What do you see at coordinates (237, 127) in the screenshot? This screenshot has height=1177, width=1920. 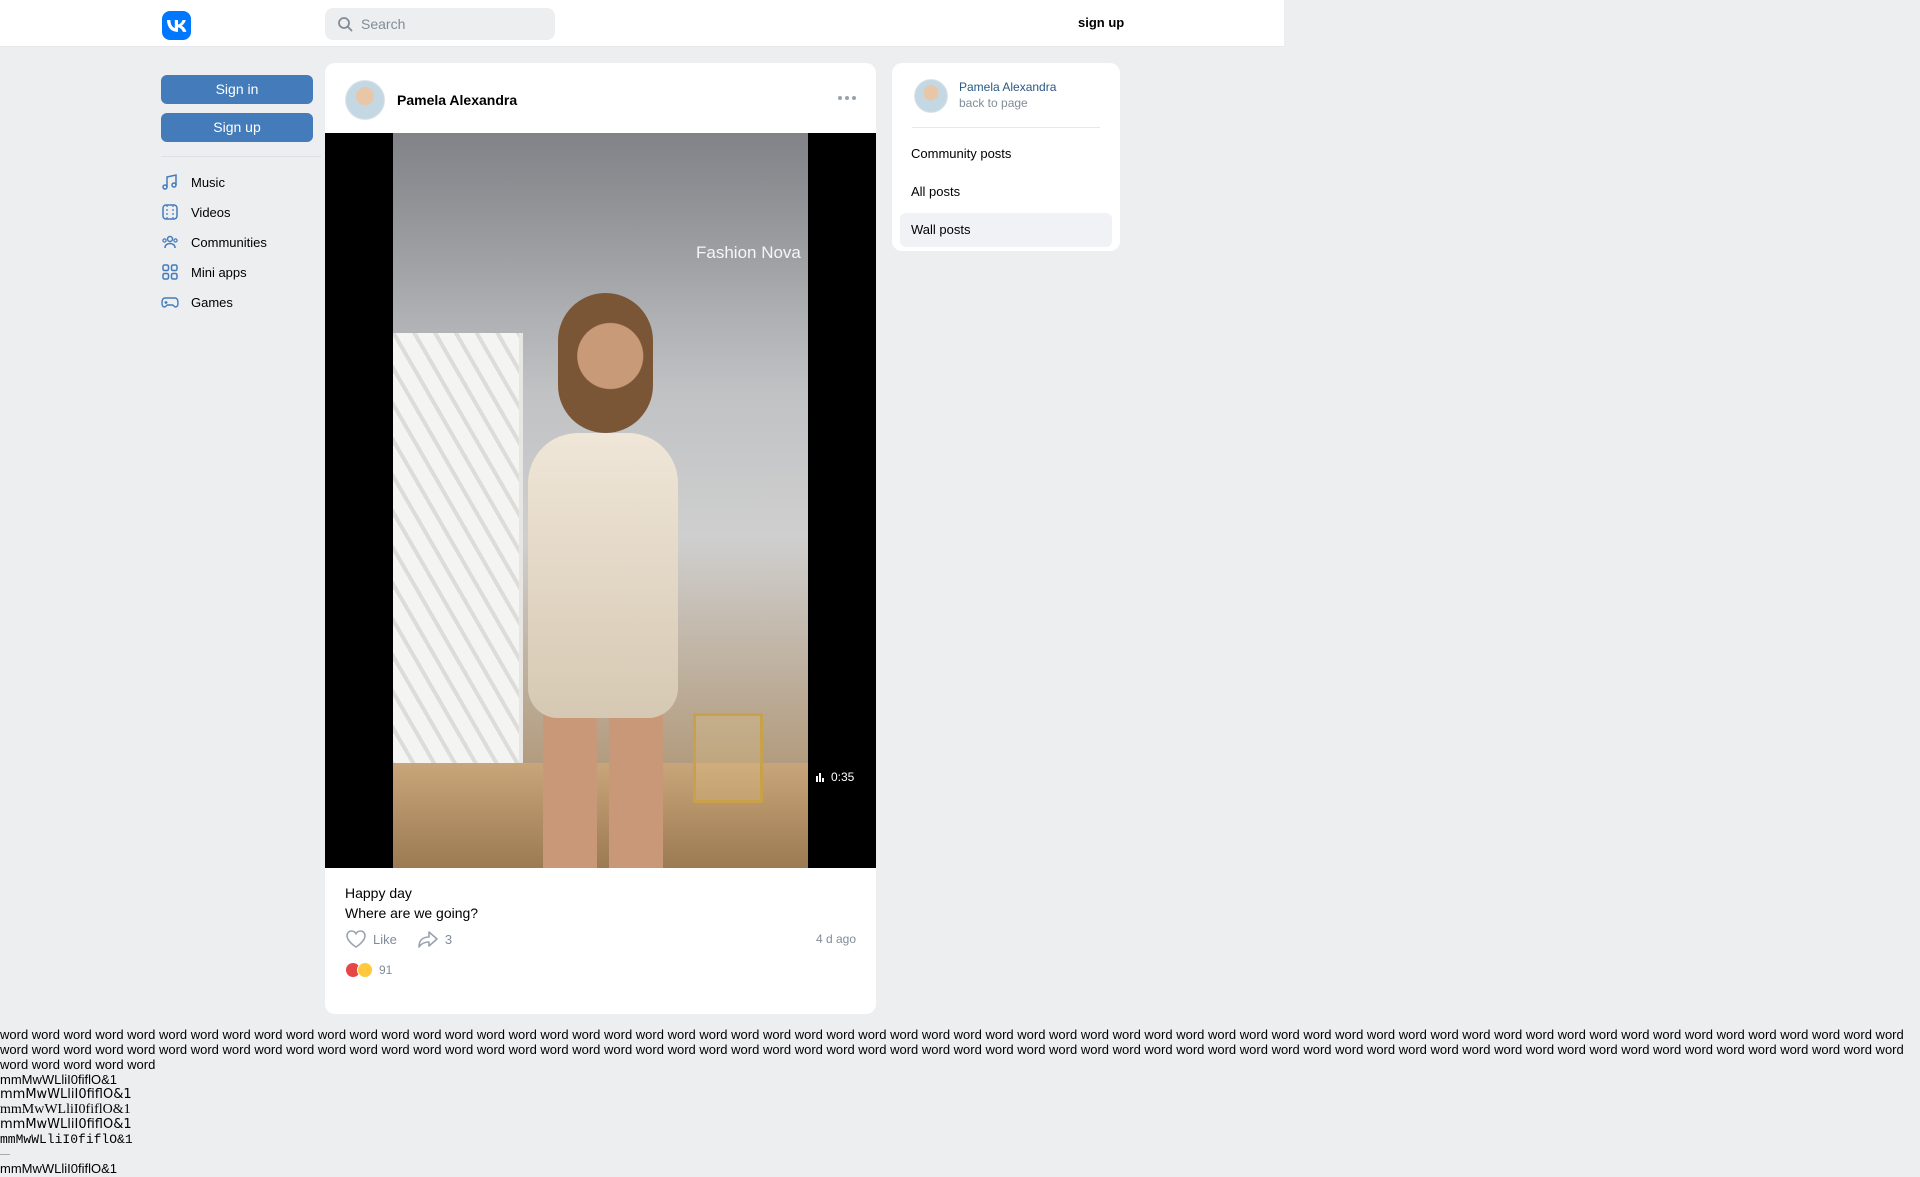 I see `sign-up-button: Sign up` at bounding box center [237, 127].